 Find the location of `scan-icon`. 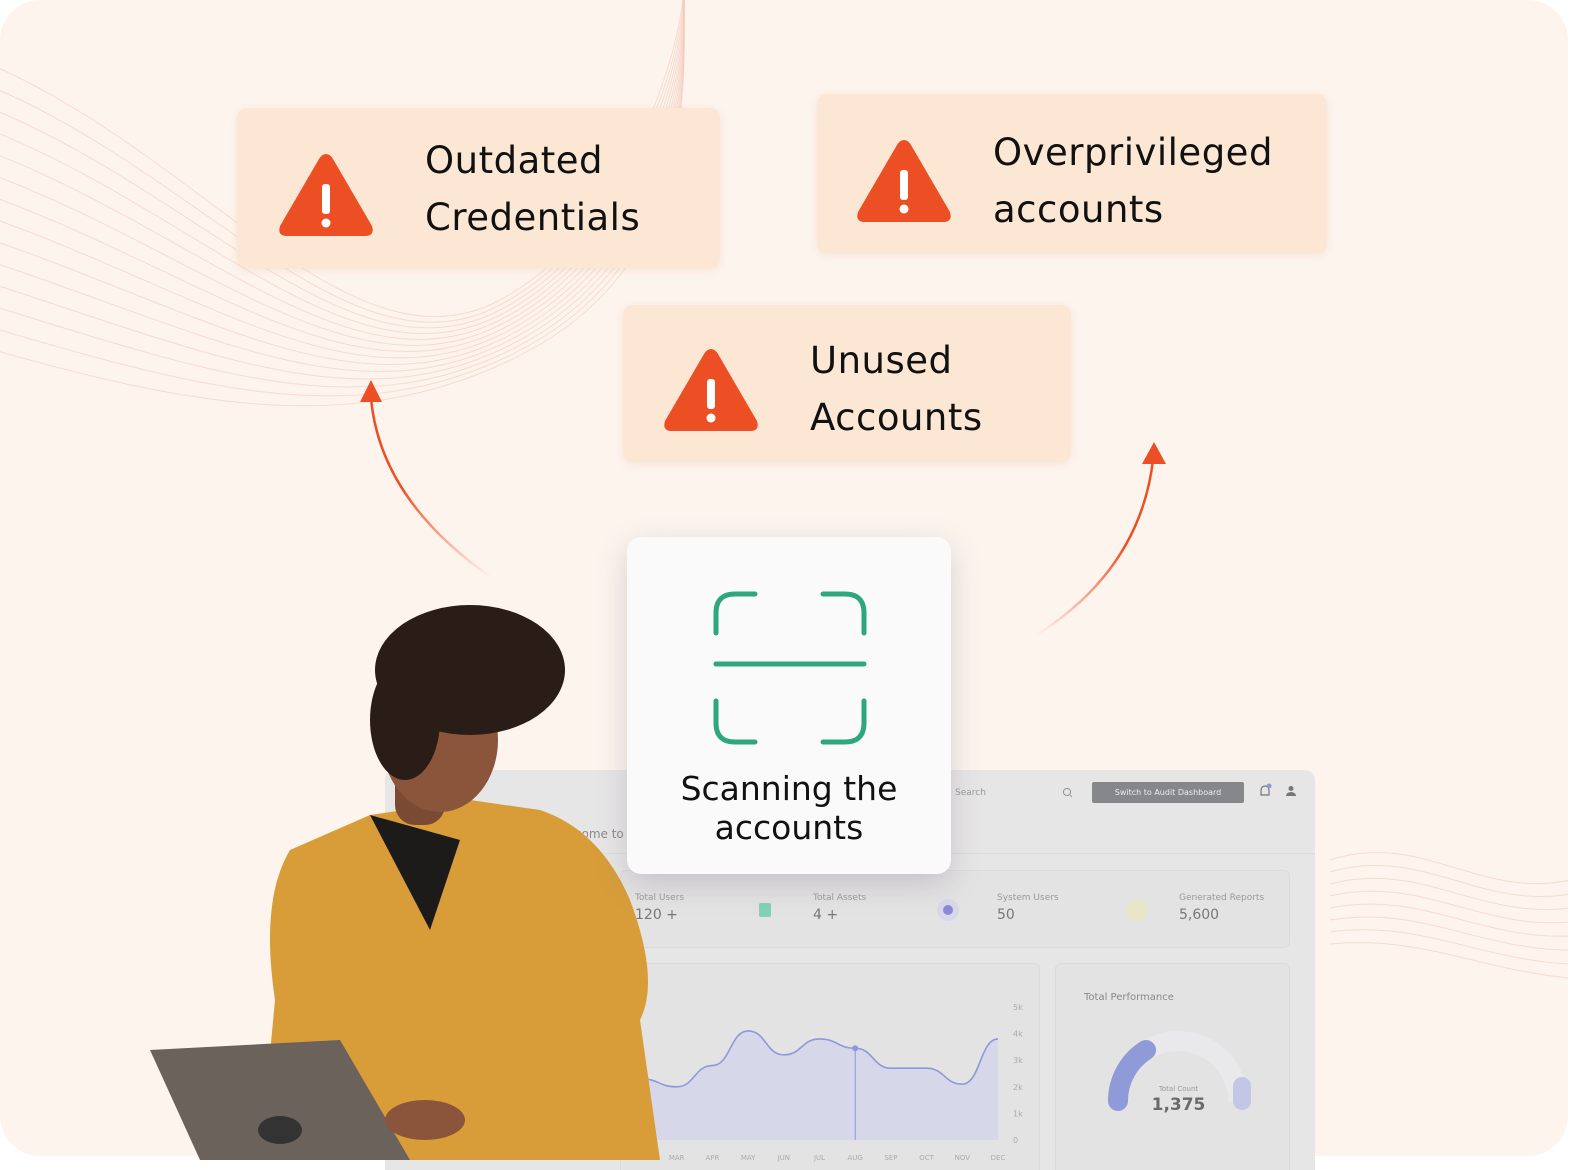

scan-icon is located at coordinates (790, 668).